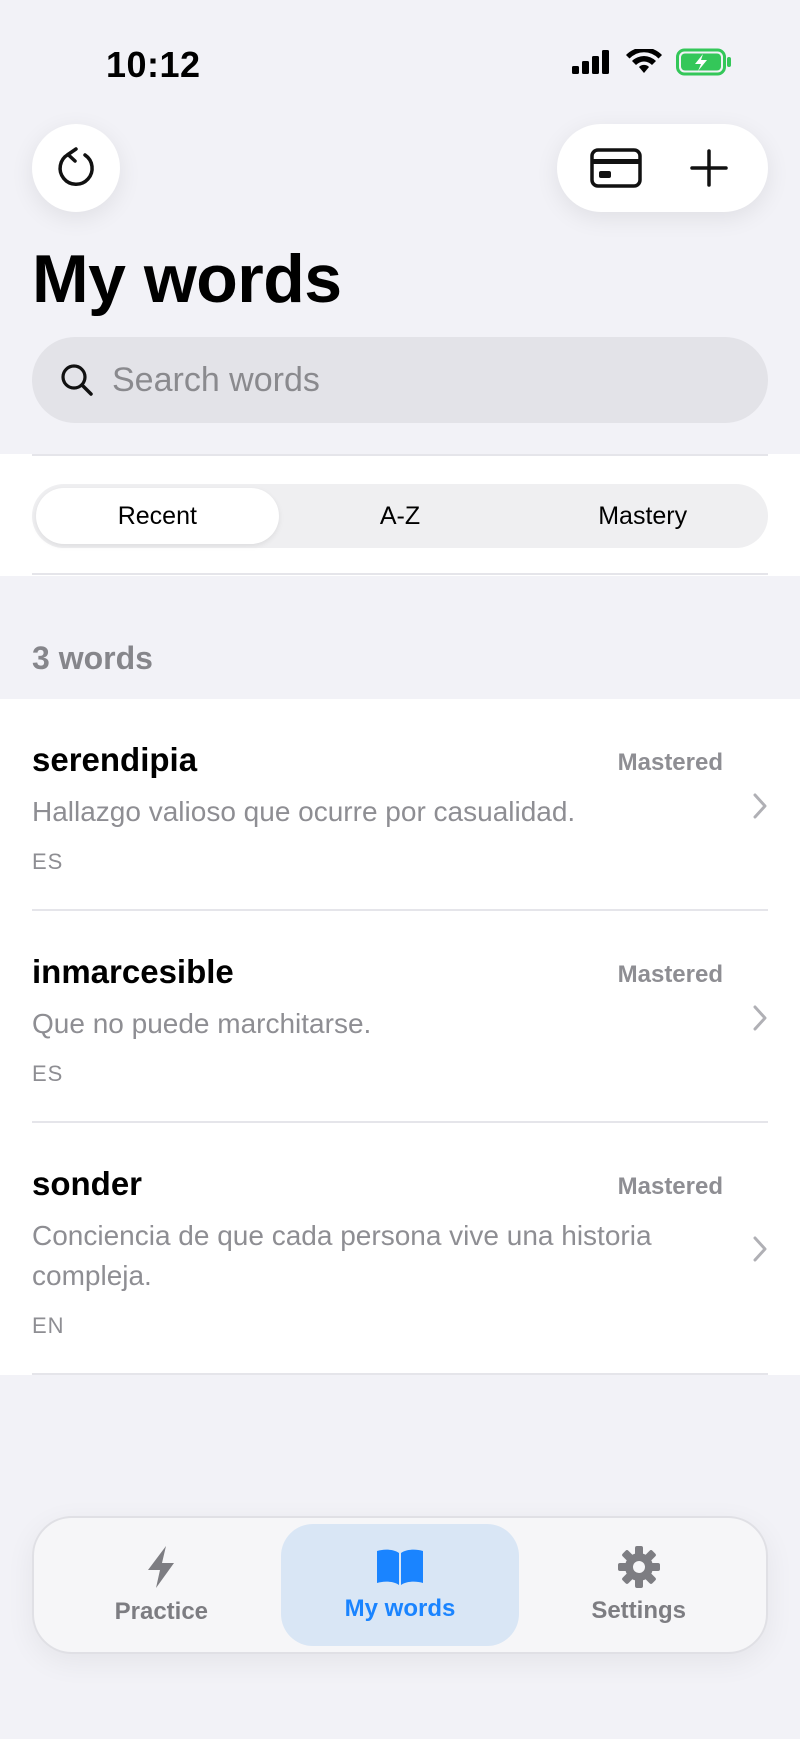 The image size is (800, 1739). What do you see at coordinates (639, 1610) in the screenshot?
I see `tab-label: Settings` at bounding box center [639, 1610].